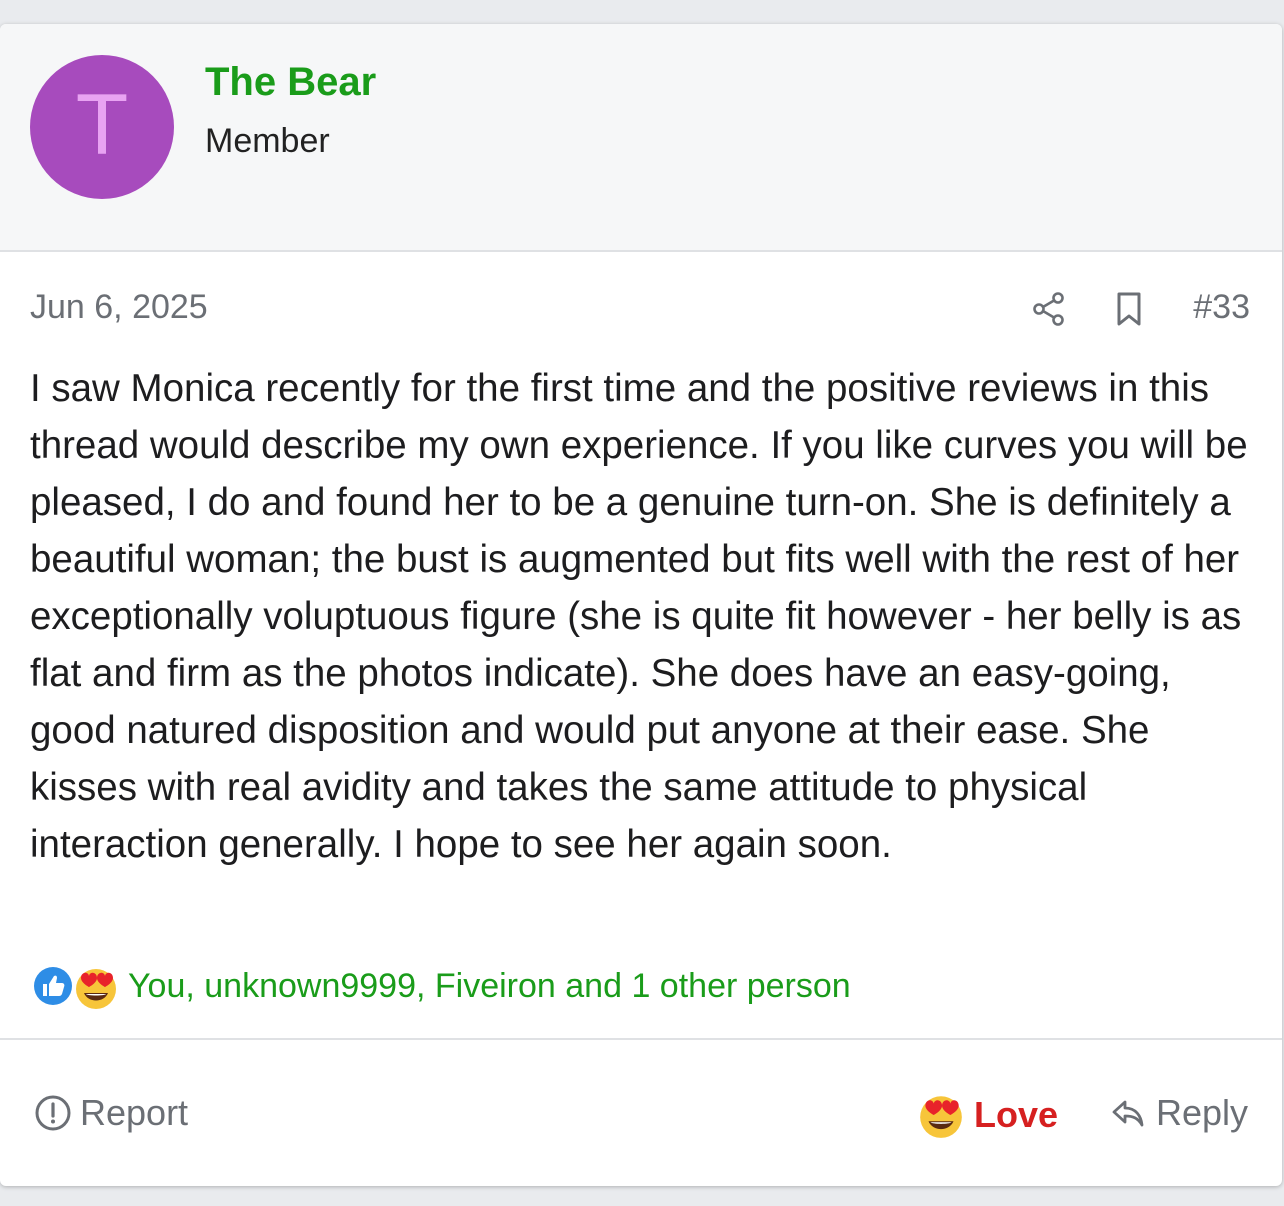 This screenshot has height=1206, width=1284. What do you see at coordinates (1016, 1114) in the screenshot?
I see `love-label: Love` at bounding box center [1016, 1114].